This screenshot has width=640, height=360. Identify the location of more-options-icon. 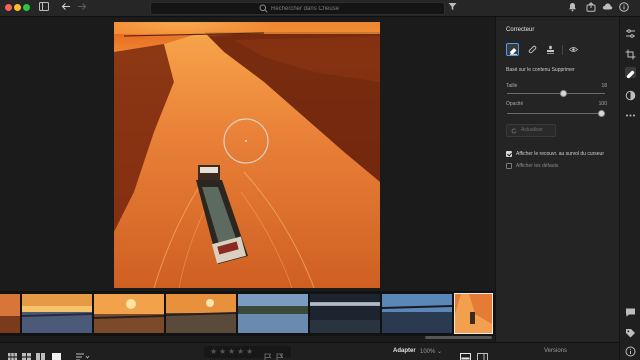
(630, 113).